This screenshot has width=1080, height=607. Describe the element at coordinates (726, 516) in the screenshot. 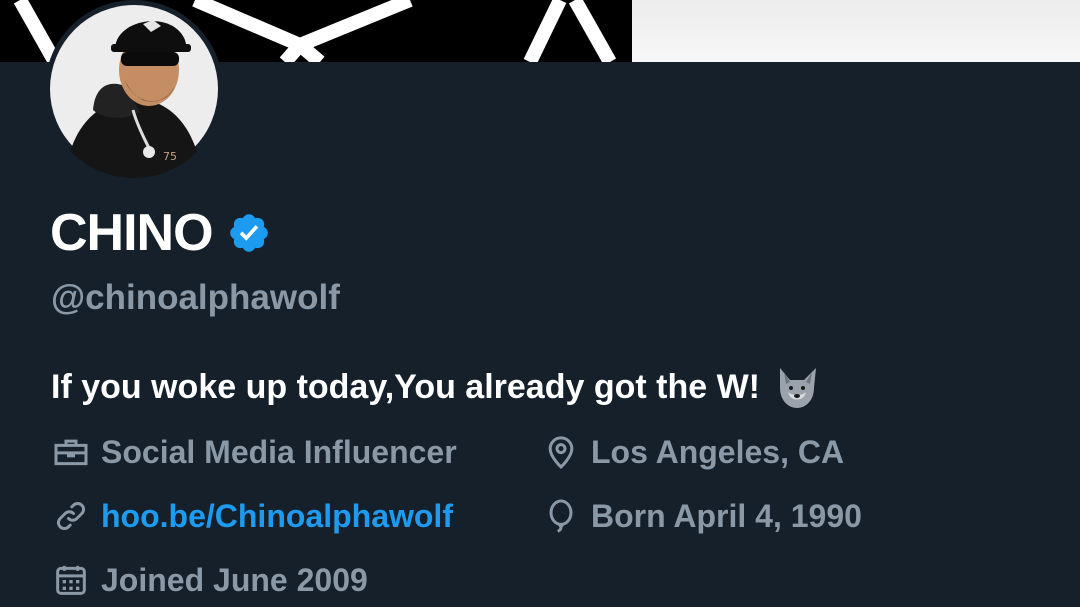

I see `birthday-text: Born April 4, 1990` at that location.